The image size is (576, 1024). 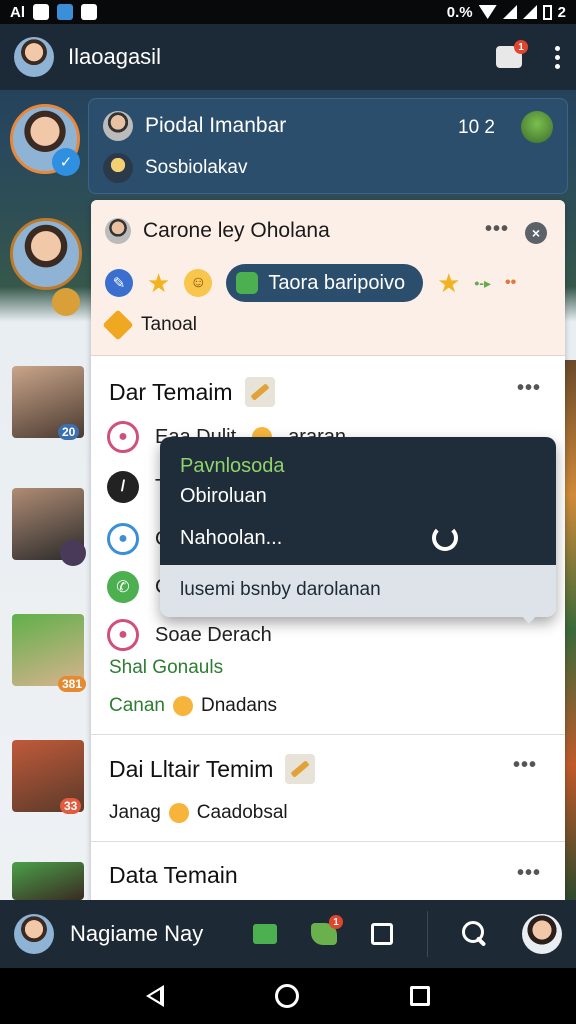 I want to click on team-section-2: Dai Lltair Temim ••• Janag Caadobsal, so click(x=328, y=789).